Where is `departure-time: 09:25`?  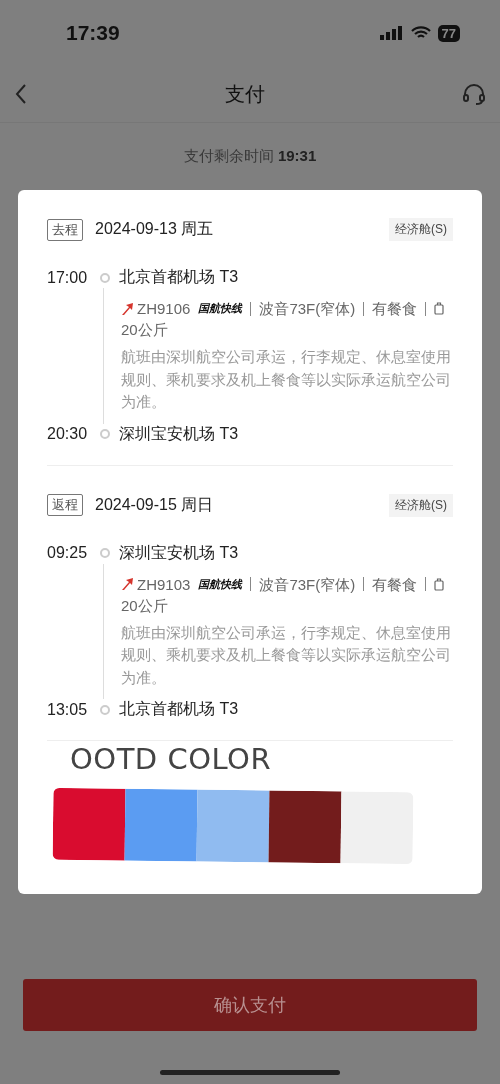
departure-time: 09:25 is located at coordinates (68, 553).